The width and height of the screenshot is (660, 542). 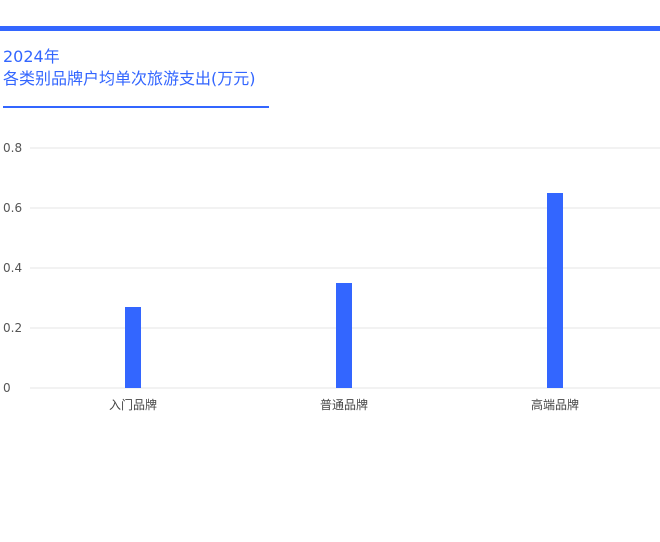 What do you see at coordinates (12, 328) in the screenshot?
I see `y-tick-label: 0.2` at bounding box center [12, 328].